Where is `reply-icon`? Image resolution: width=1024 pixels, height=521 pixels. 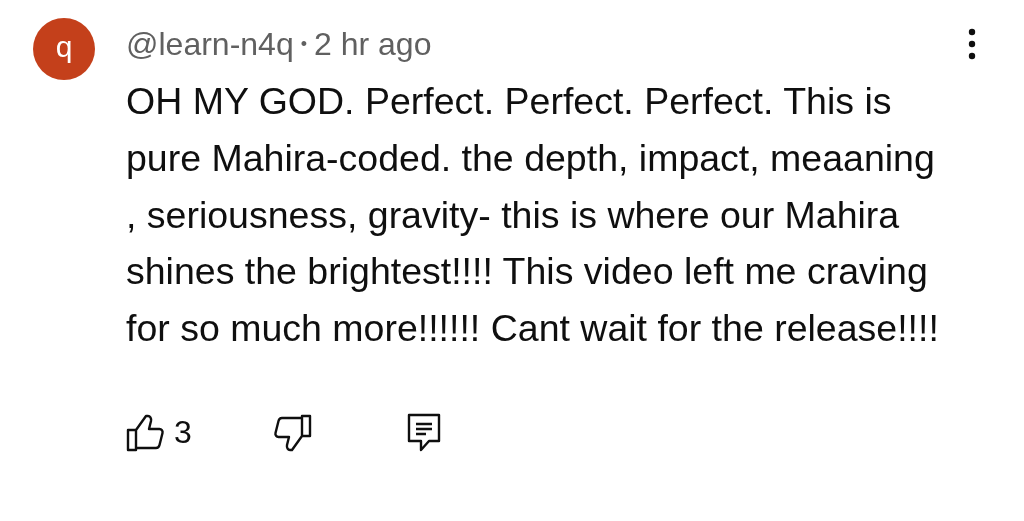 reply-icon is located at coordinates (423, 433).